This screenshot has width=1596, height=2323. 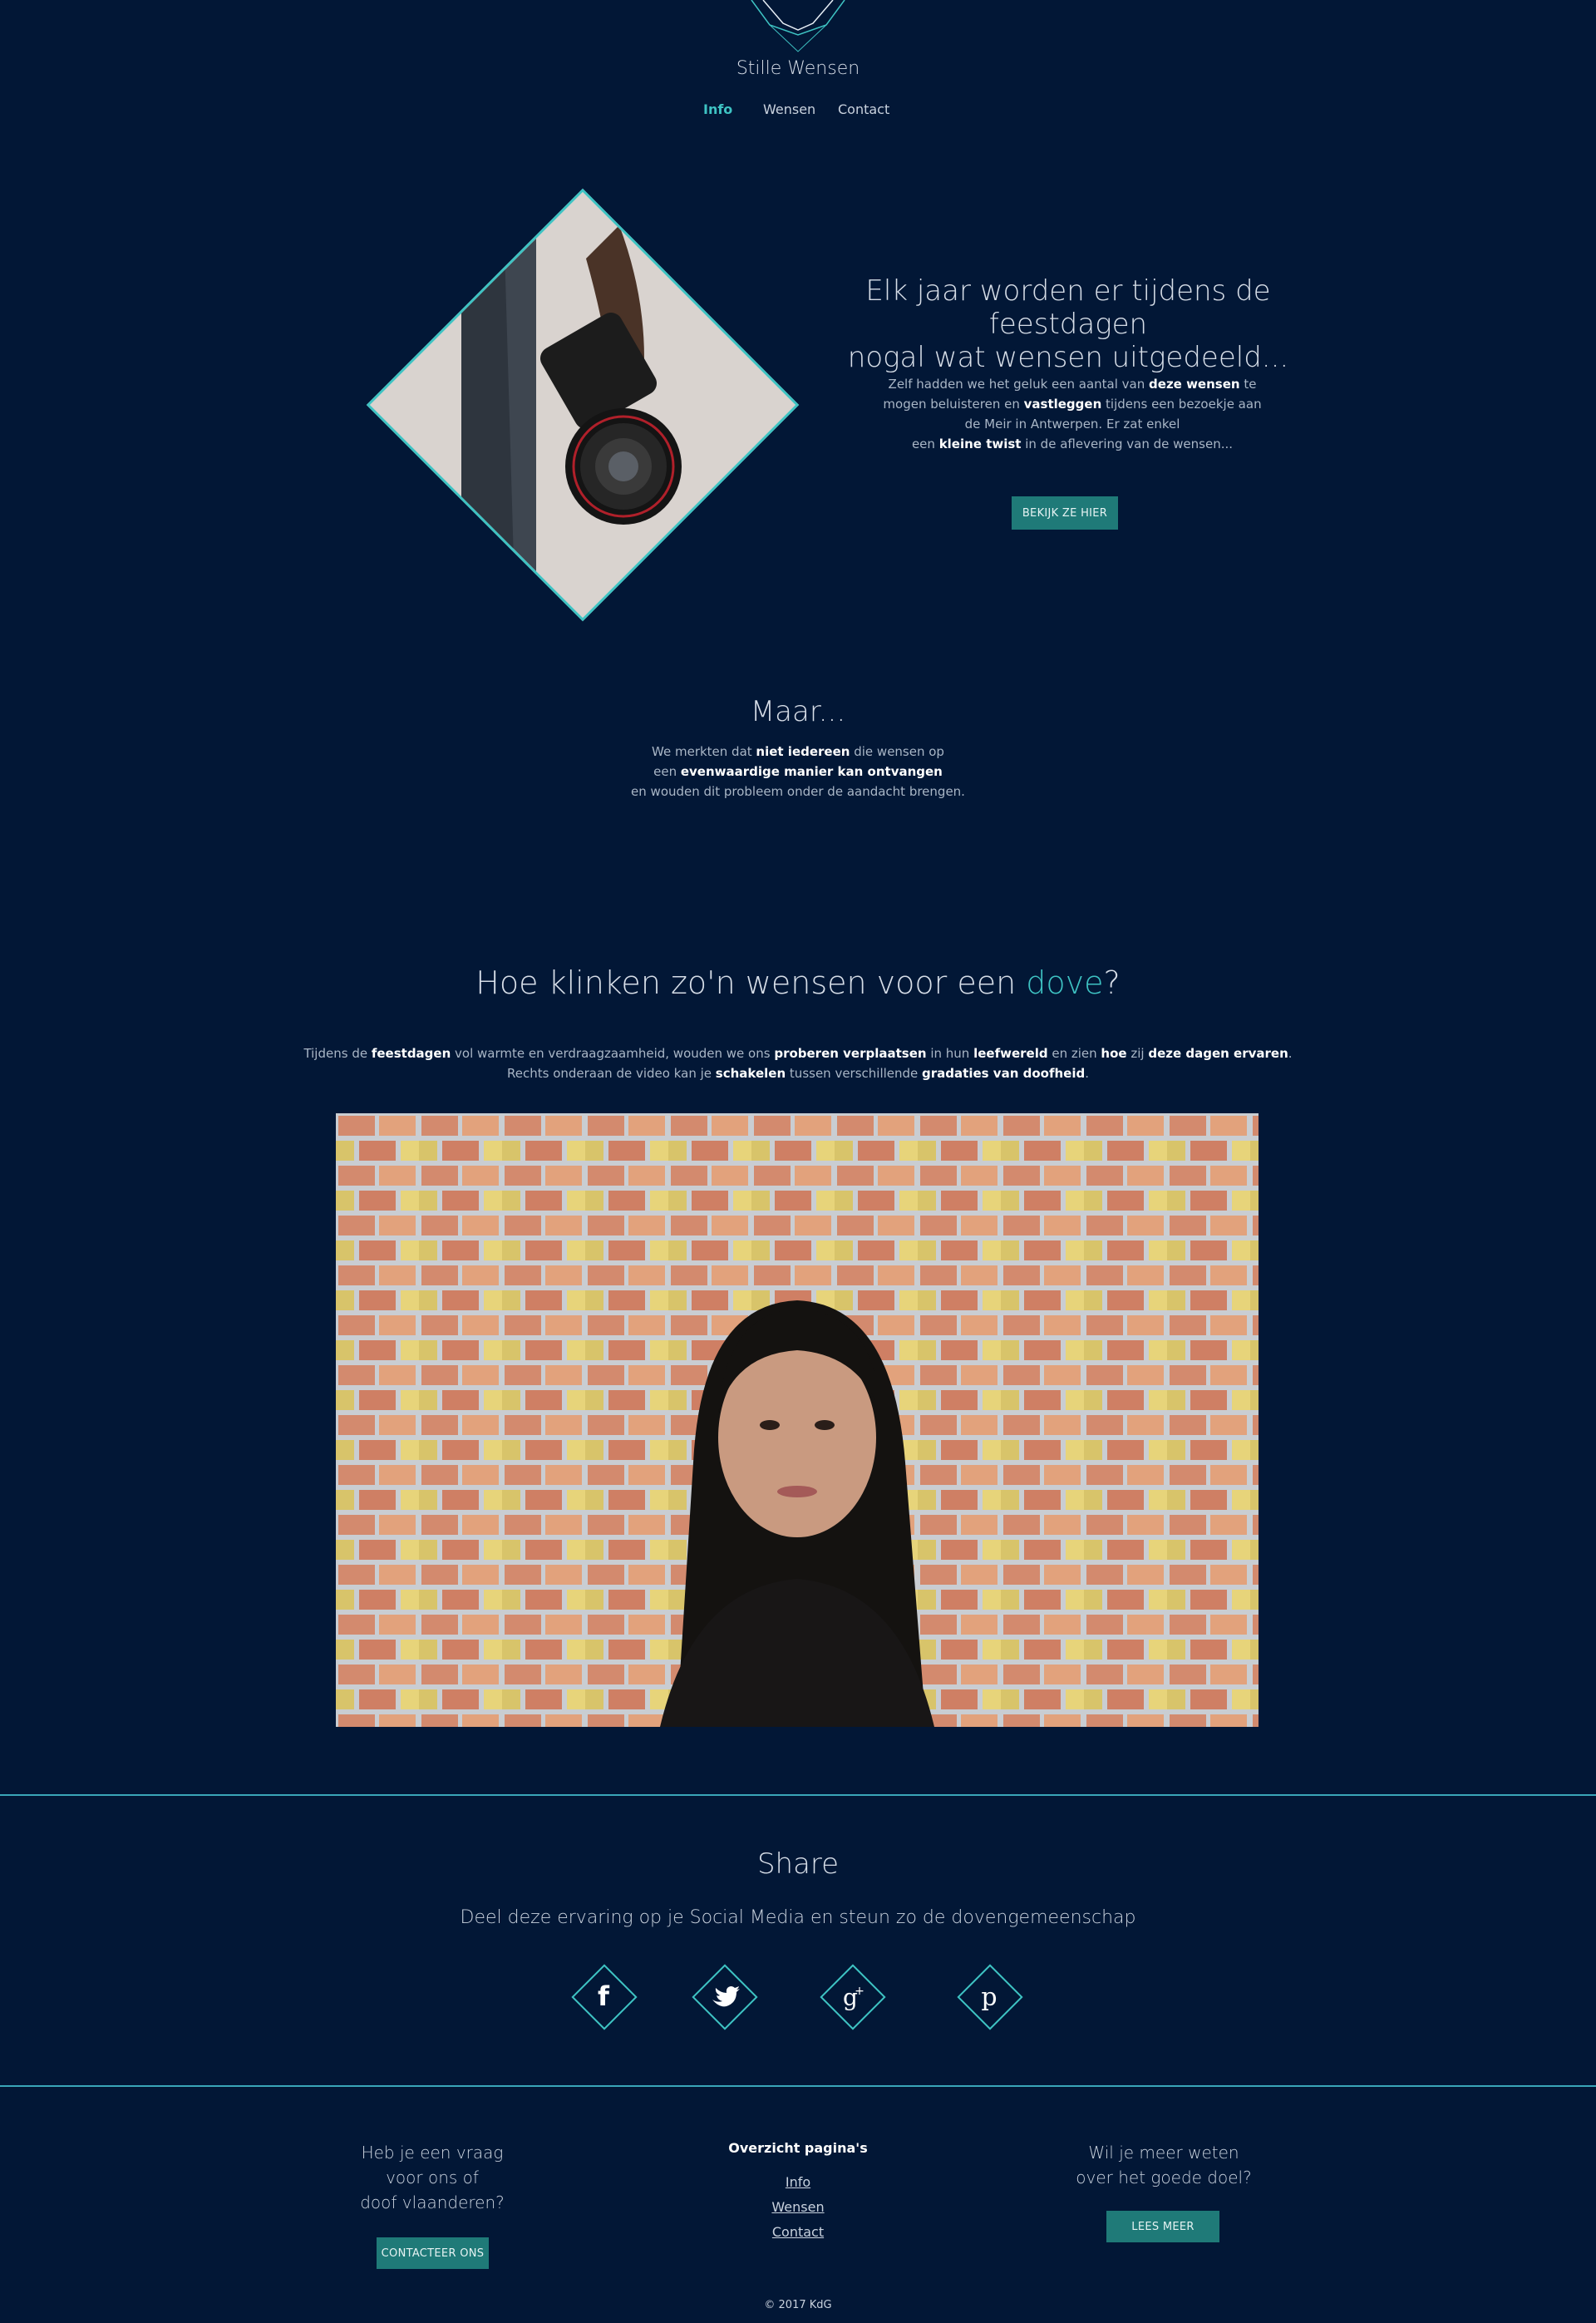 I want to click on footer-overview-title: Overzicht pagina's, so click(x=798, y=2148).